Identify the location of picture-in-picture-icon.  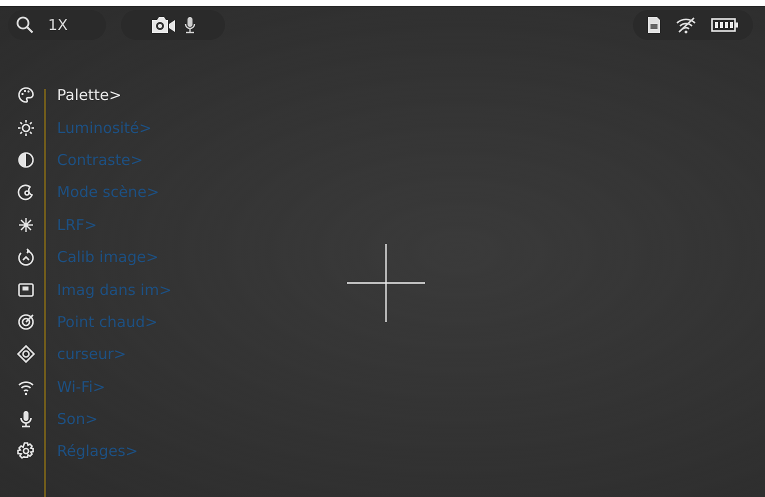
(26, 289).